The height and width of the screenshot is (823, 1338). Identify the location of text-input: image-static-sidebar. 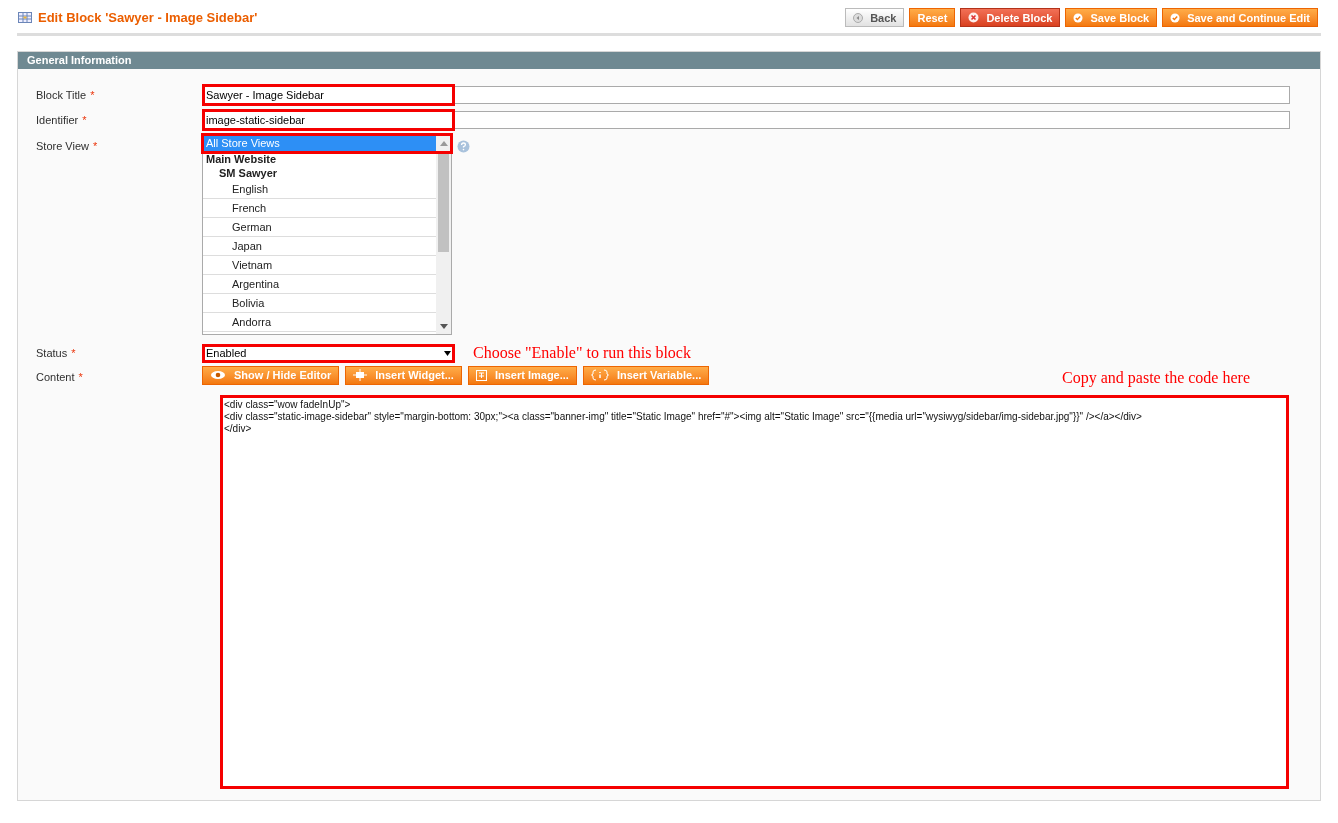
(746, 120).